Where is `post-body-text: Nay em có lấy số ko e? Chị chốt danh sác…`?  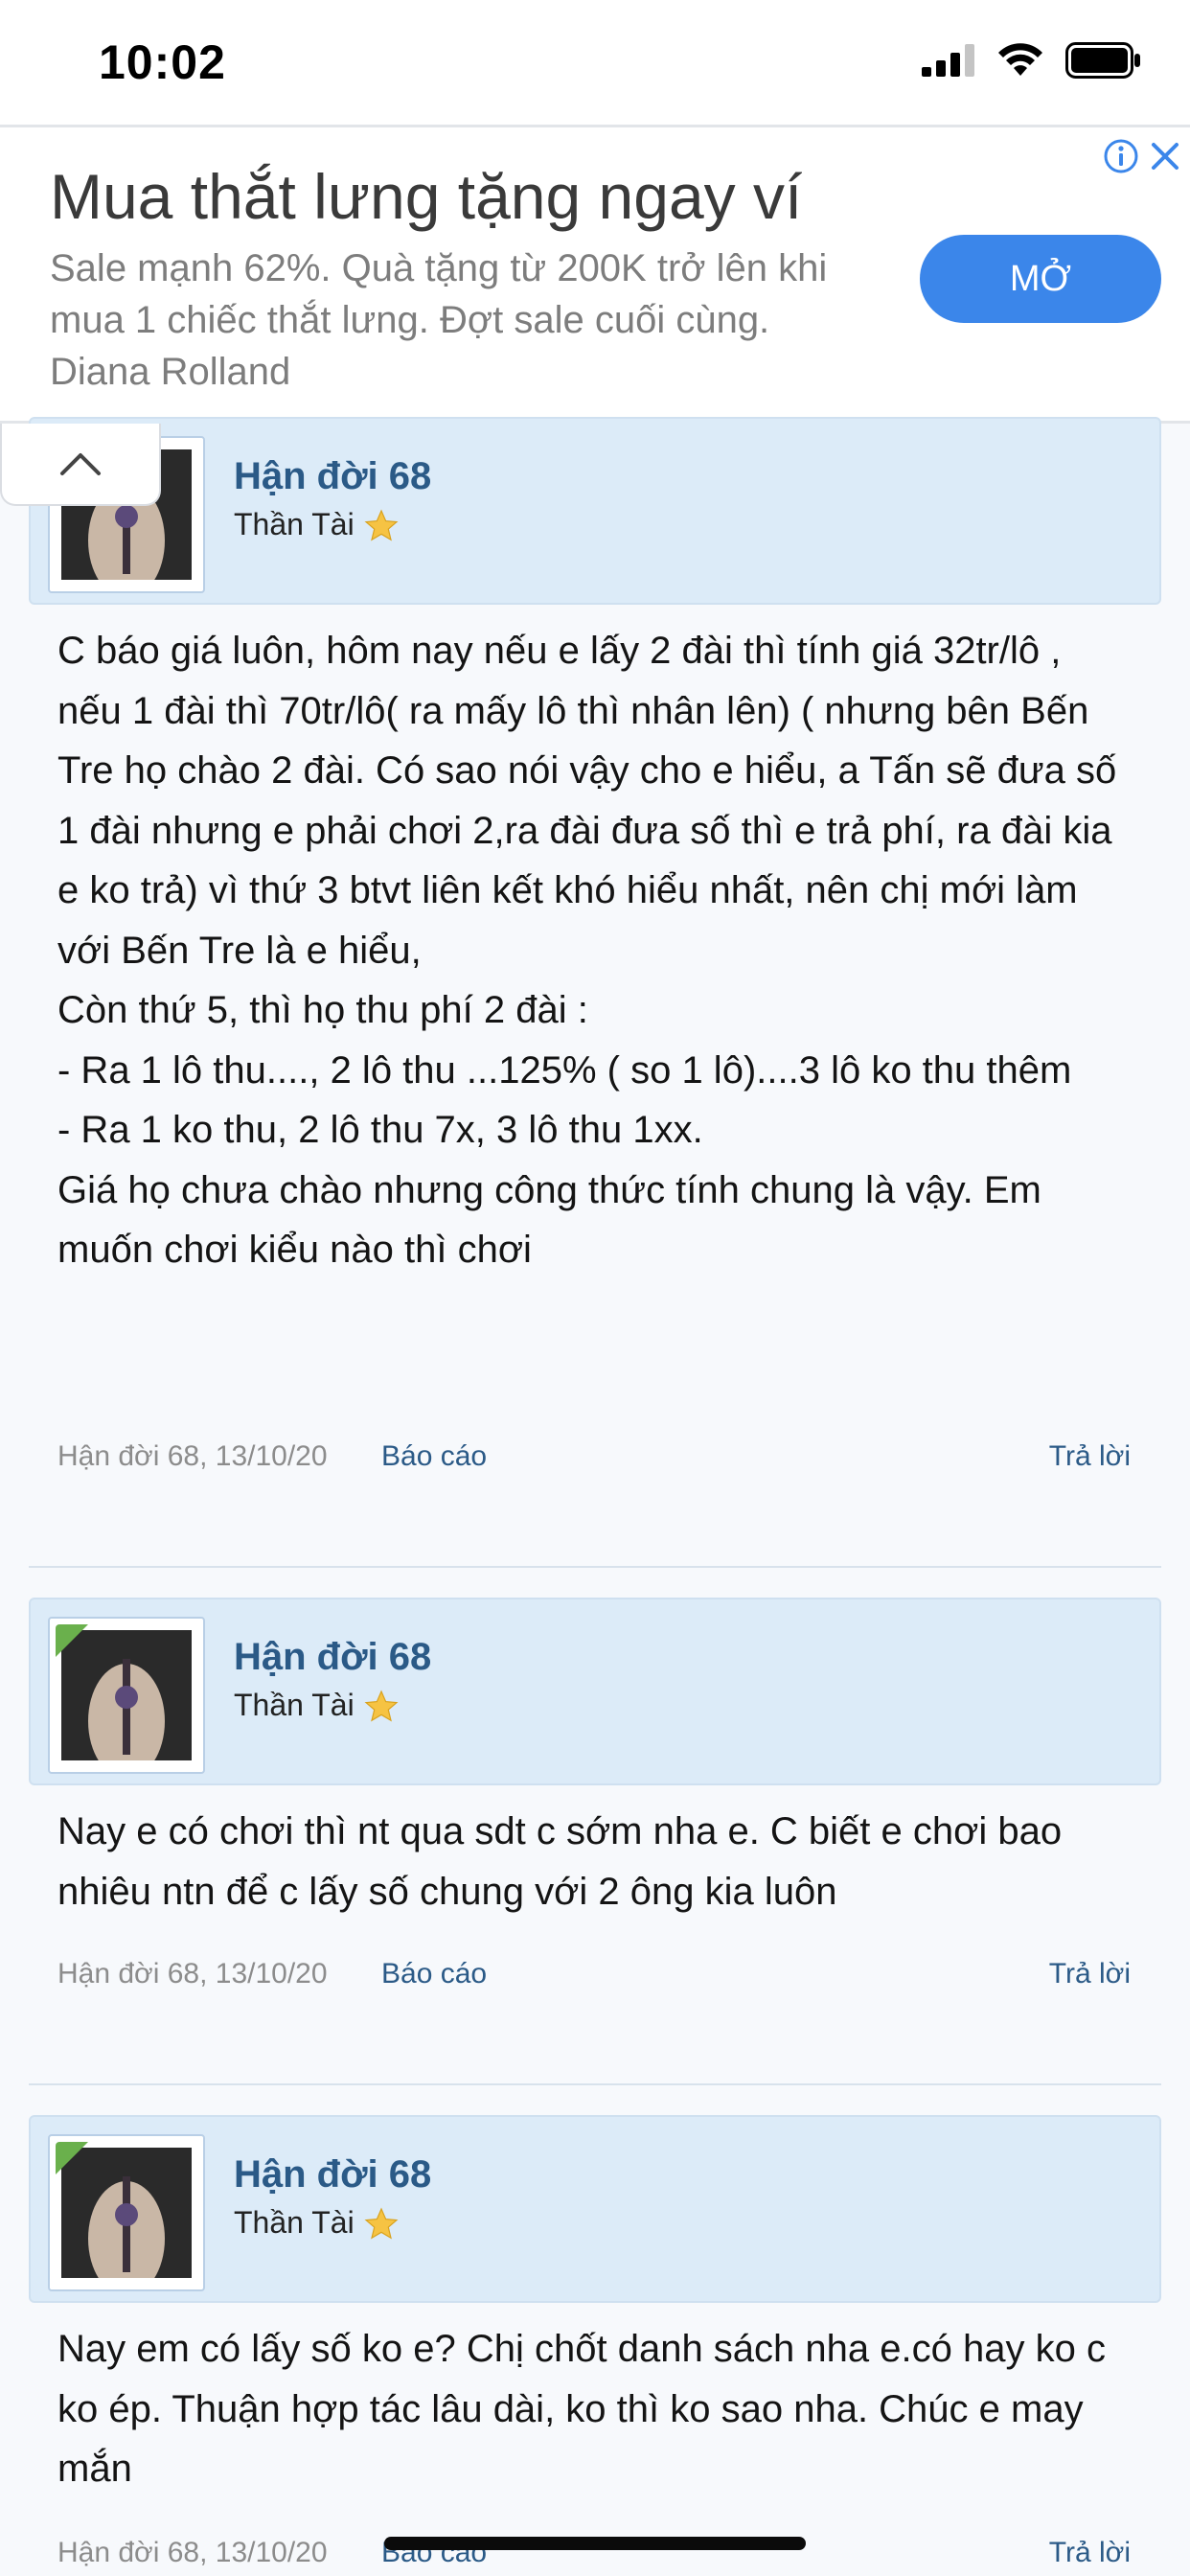
post-body-text: Nay em có lấy số ko e? Chị chốt danh sác… is located at coordinates (587, 2409).